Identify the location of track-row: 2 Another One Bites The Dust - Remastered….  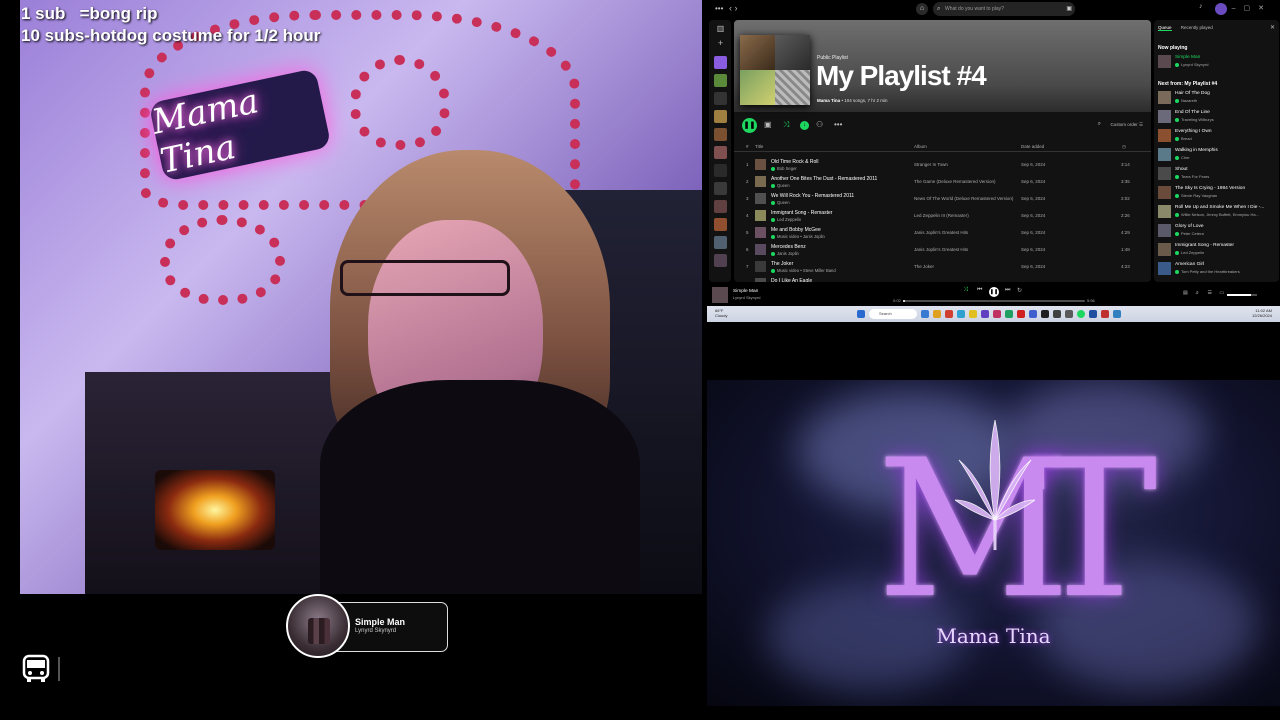
(942, 181).